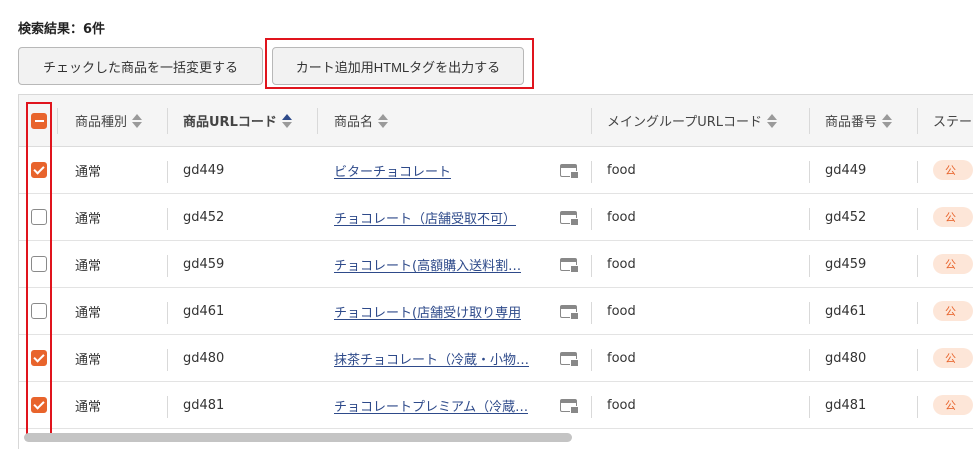 Image resolution: width=973 pixels, height=449 pixels. I want to click on product-url-code: gd480, so click(204, 358).